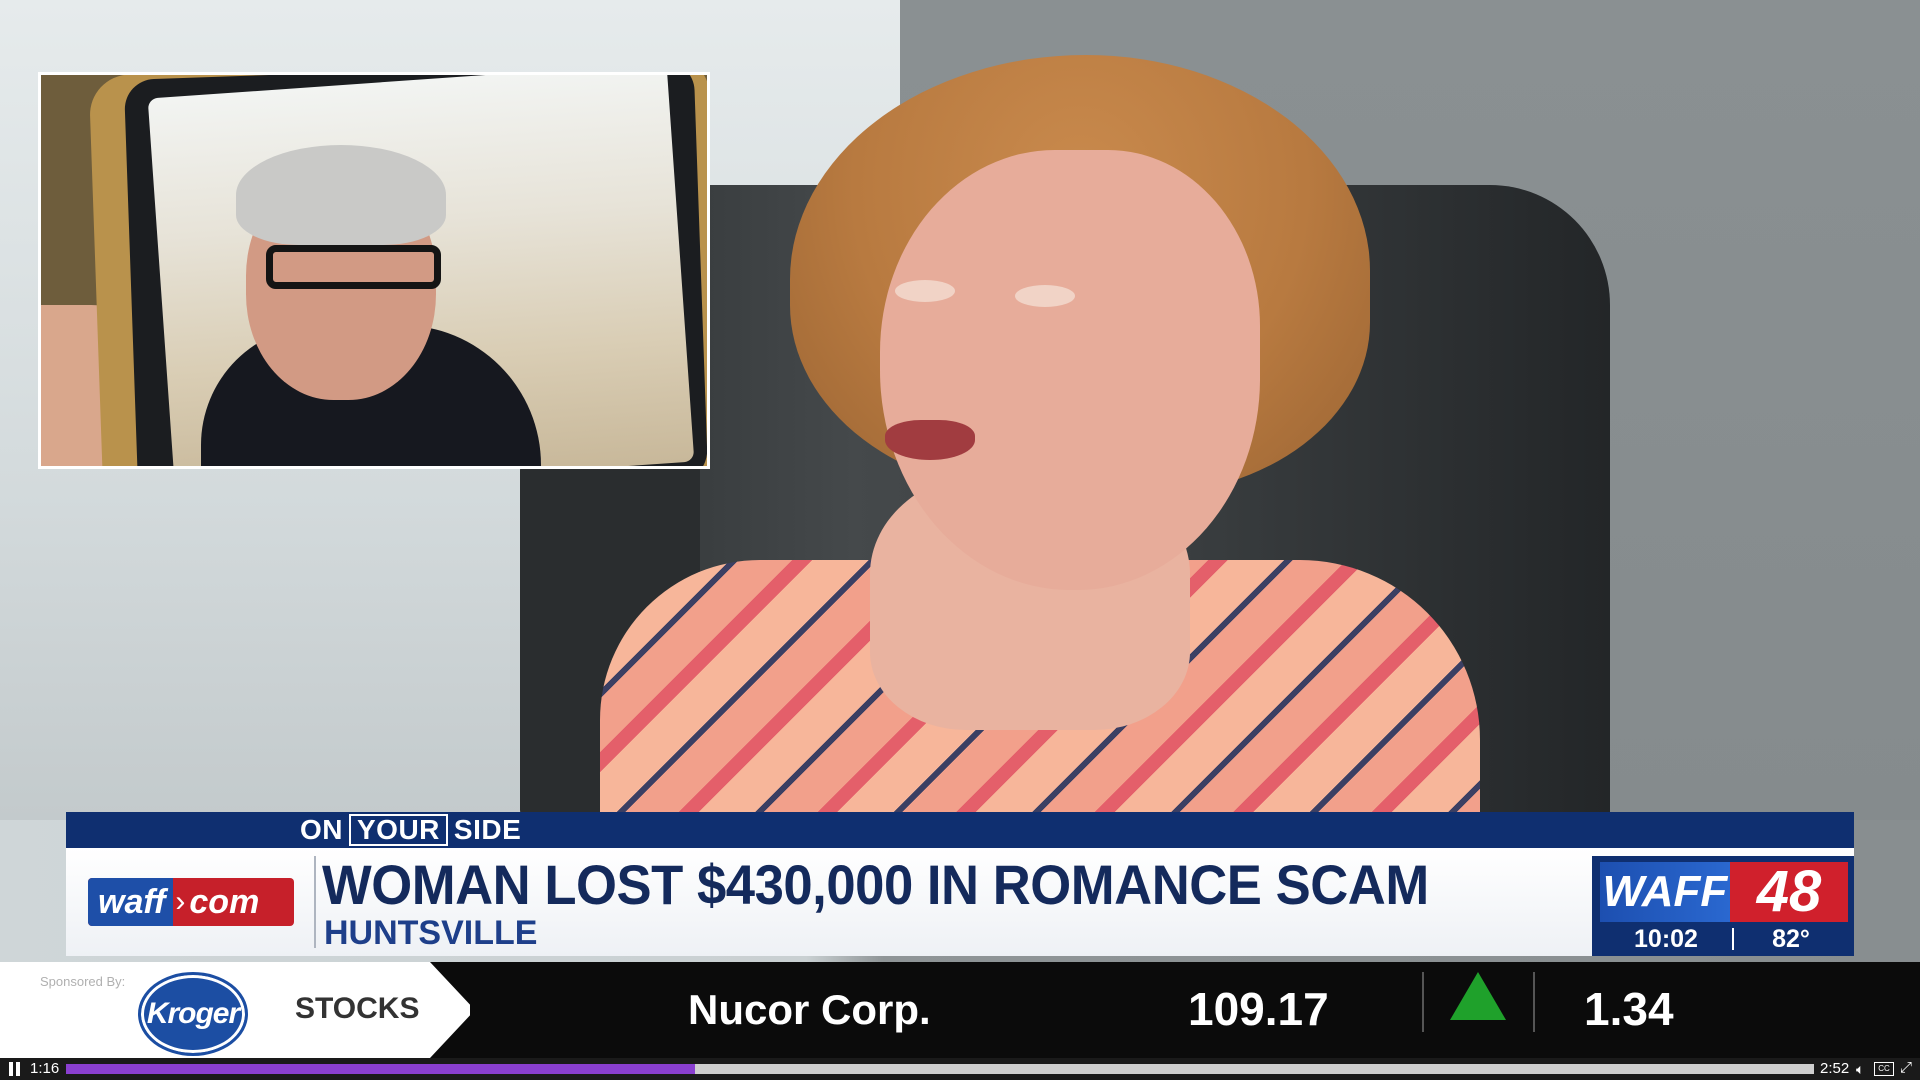 This screenshot has height=1080, width=1920. What do you see at coordinates (315, 902) in the screenshot?
I see `lower-third-divider` at bounding box center [315, 902].